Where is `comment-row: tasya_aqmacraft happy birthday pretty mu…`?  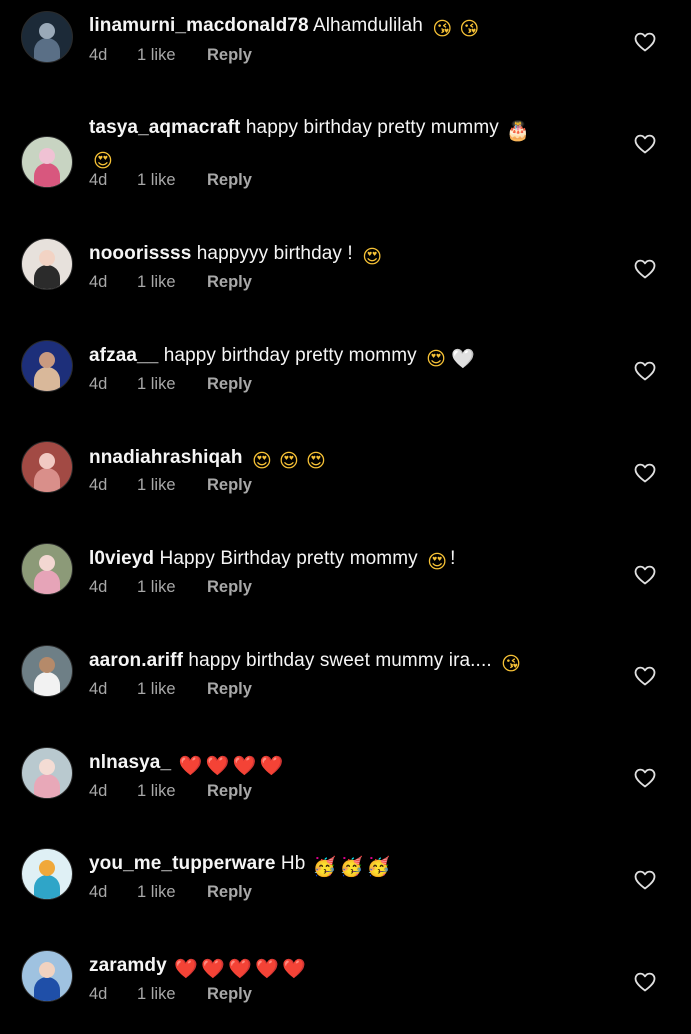 comment-row: tasya_aqmacraft happy birthday pretty mu… is located at coordinates (345, 151).